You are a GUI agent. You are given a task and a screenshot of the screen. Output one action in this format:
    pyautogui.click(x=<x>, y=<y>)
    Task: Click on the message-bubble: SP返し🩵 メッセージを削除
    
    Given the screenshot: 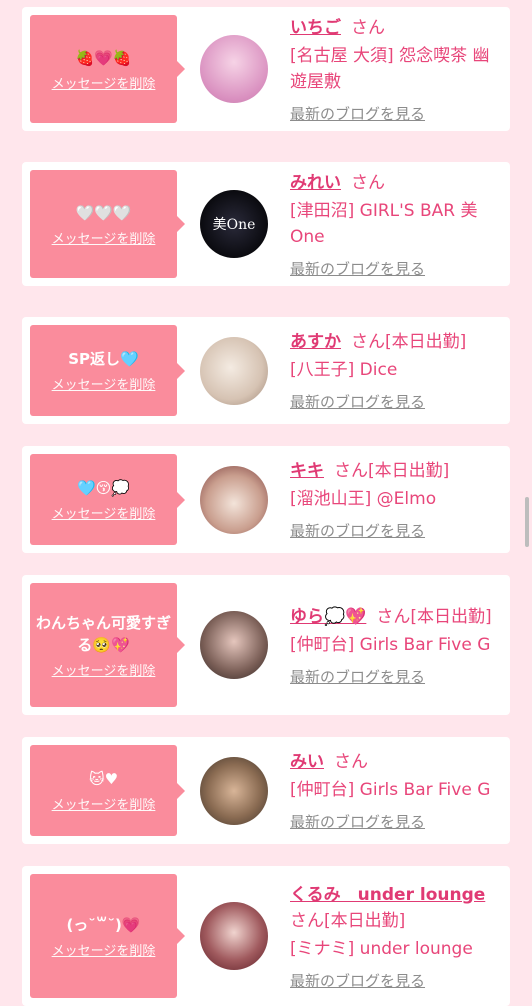 What is the action you would take?
    pyautogui.click(x=107, y=370)
    